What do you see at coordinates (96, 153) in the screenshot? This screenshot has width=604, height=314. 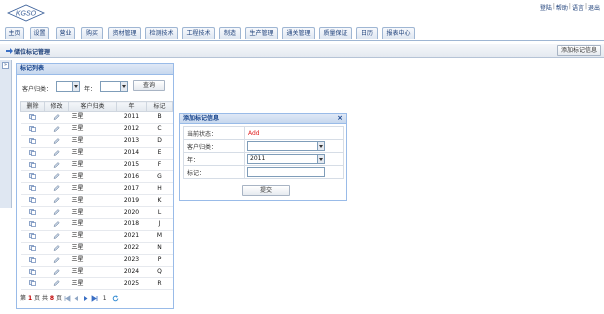 I see `table-row: 三星 2014 E` at bounding box center [96, 153].